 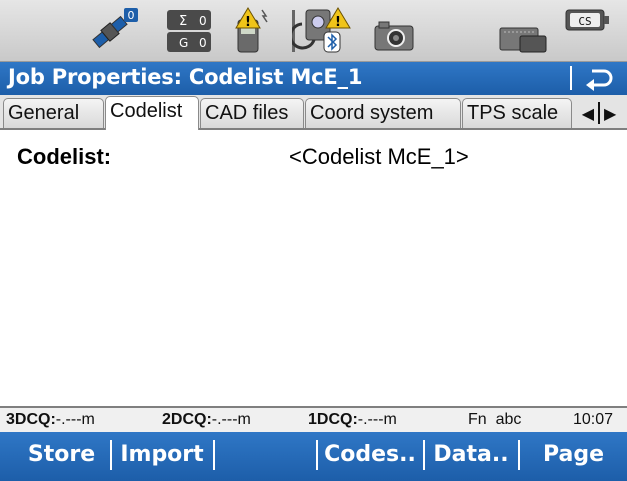 What do you see at coordinates (183, 43) in the screenshot?
I see `svg-text: G` at bounding box center [183, 43].